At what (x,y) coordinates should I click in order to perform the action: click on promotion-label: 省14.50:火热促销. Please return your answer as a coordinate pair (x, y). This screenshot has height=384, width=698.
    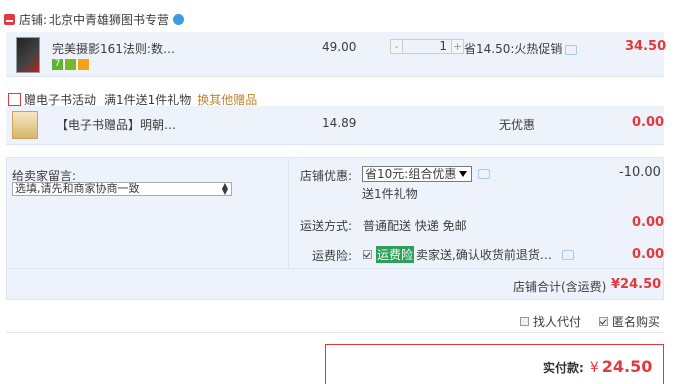
    Looking at the image, I should click on (513, 49).